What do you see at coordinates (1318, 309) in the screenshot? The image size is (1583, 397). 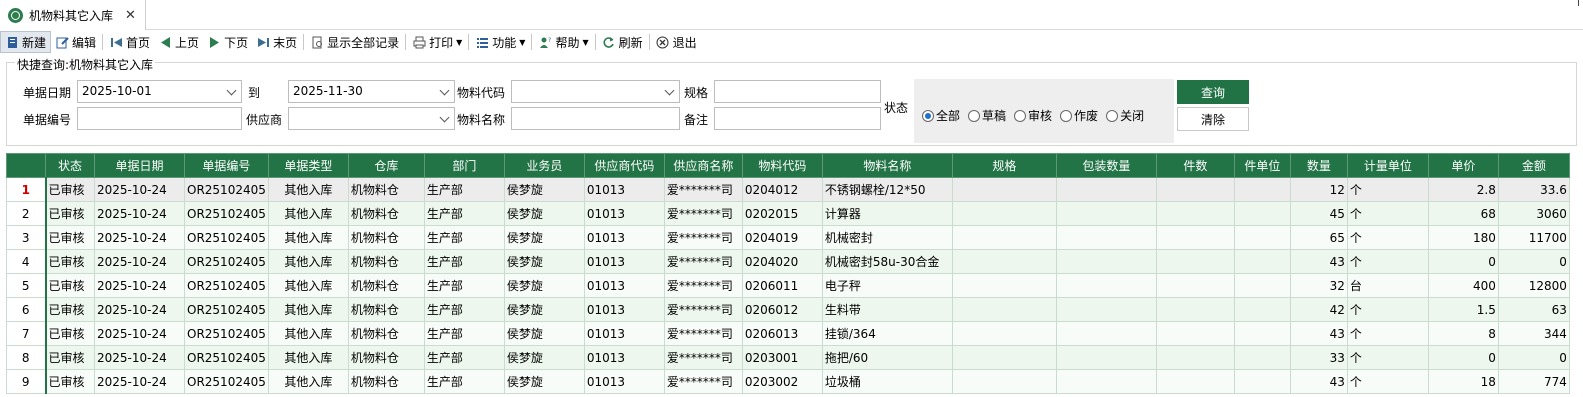 I see `cell-qty: 42` at bounding box center [1318, 309].